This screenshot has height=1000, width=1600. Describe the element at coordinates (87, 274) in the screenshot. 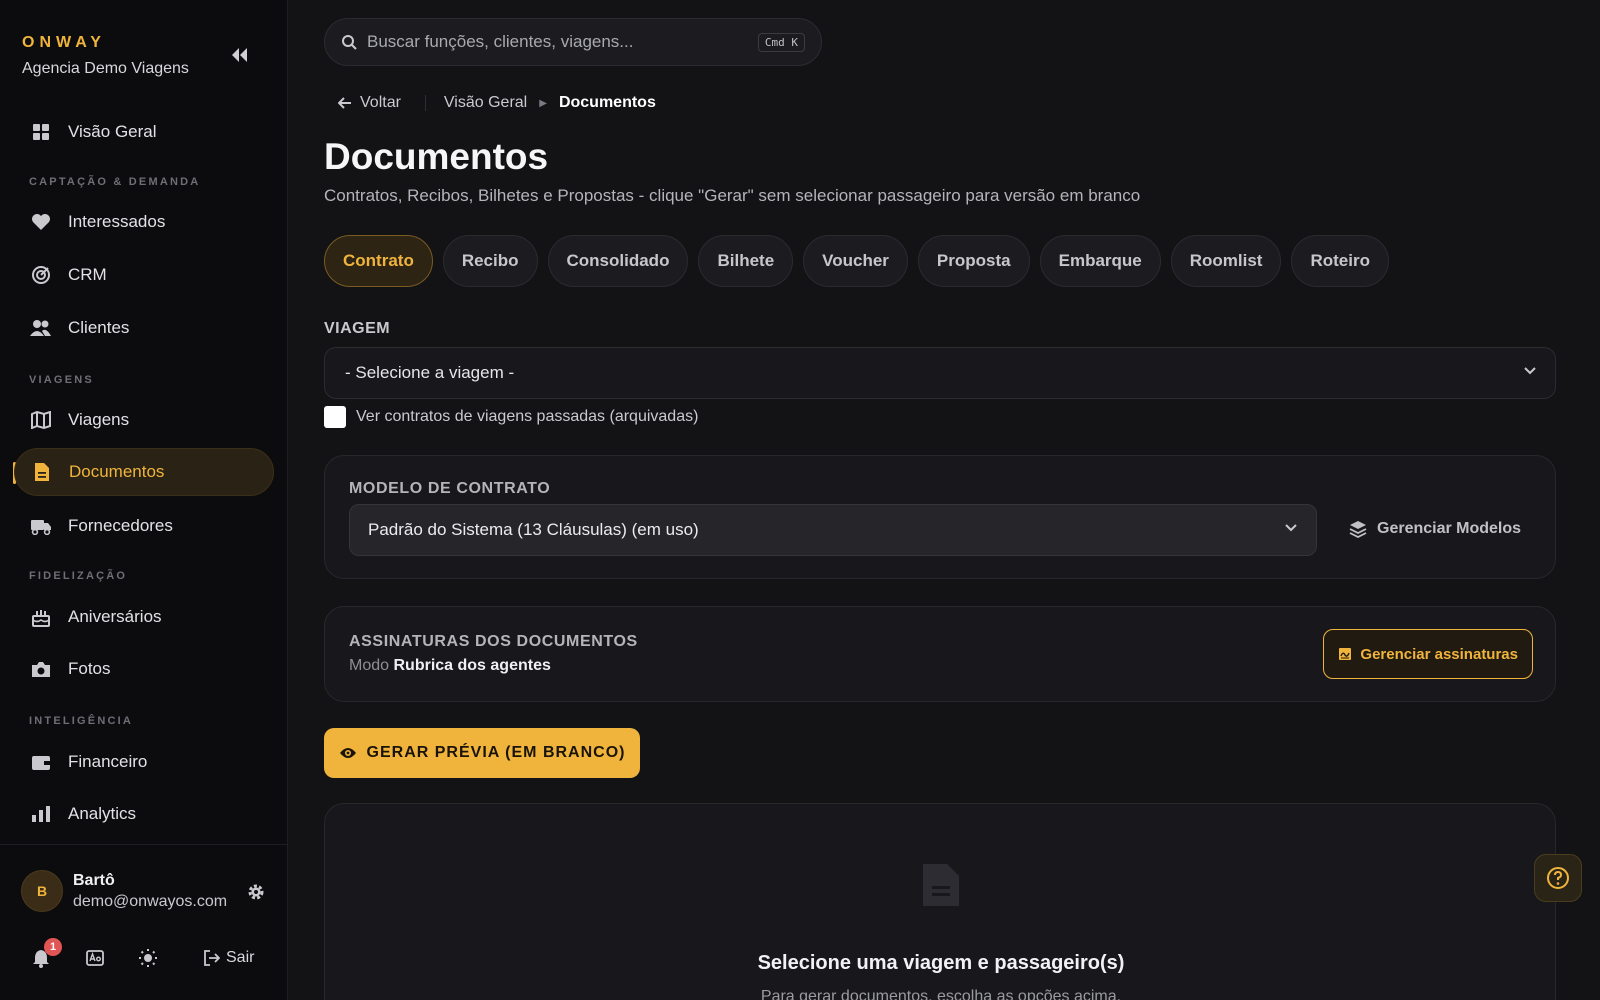

I see `sidebar-item-label: CRM` at that location.